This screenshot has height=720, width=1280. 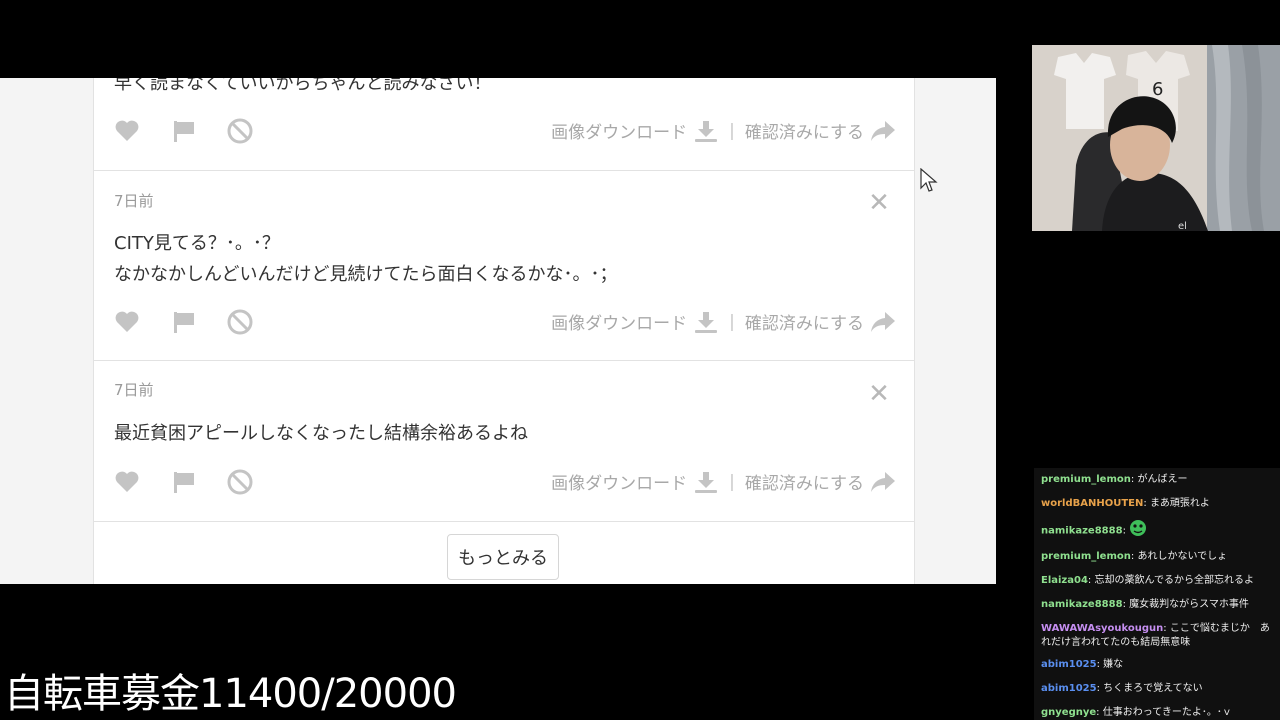 I want to click on chat-message: abim1025: ちくまろで覚えてない, so click(x=1122, y=688).